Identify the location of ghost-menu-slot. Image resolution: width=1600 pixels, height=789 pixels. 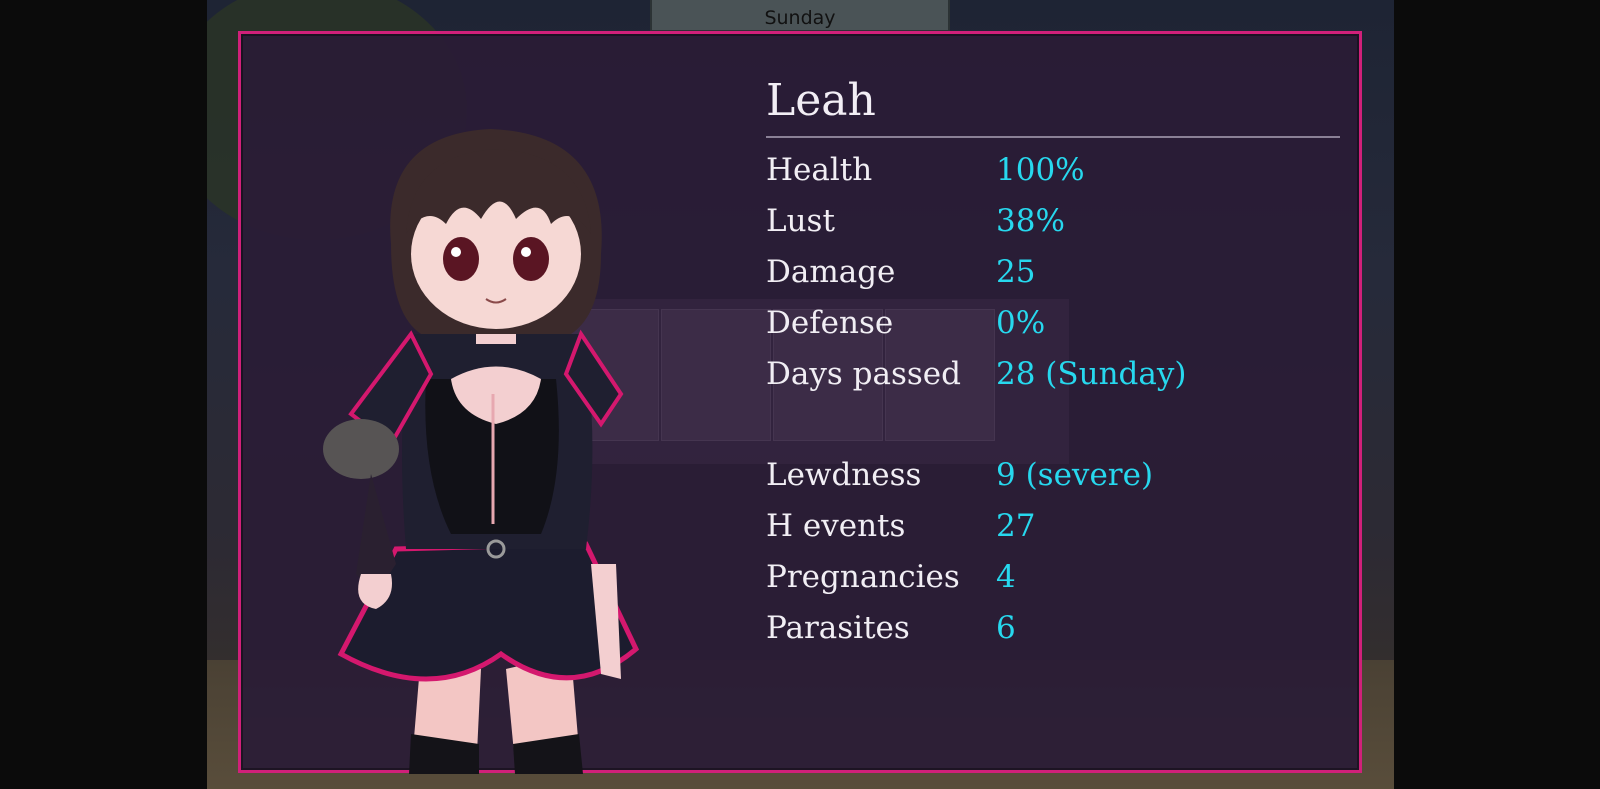
(716, 375).